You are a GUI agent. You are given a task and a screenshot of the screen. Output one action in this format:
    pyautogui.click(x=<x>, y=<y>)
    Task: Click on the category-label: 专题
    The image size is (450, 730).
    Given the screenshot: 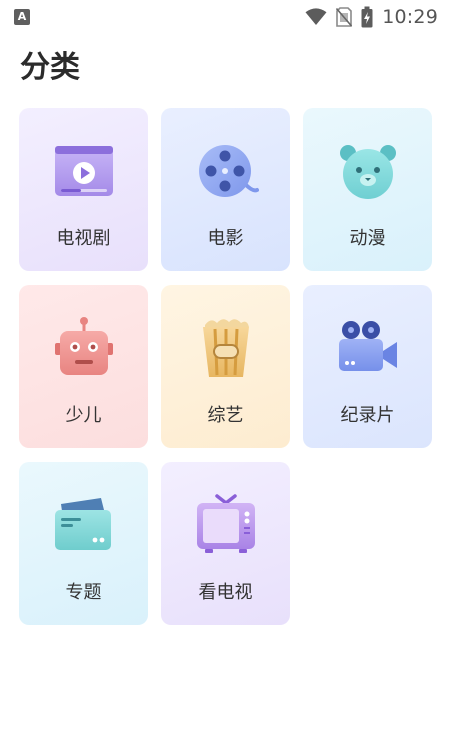 What is the action you would take?
    pyautogui.click(x=83, y=592)
    